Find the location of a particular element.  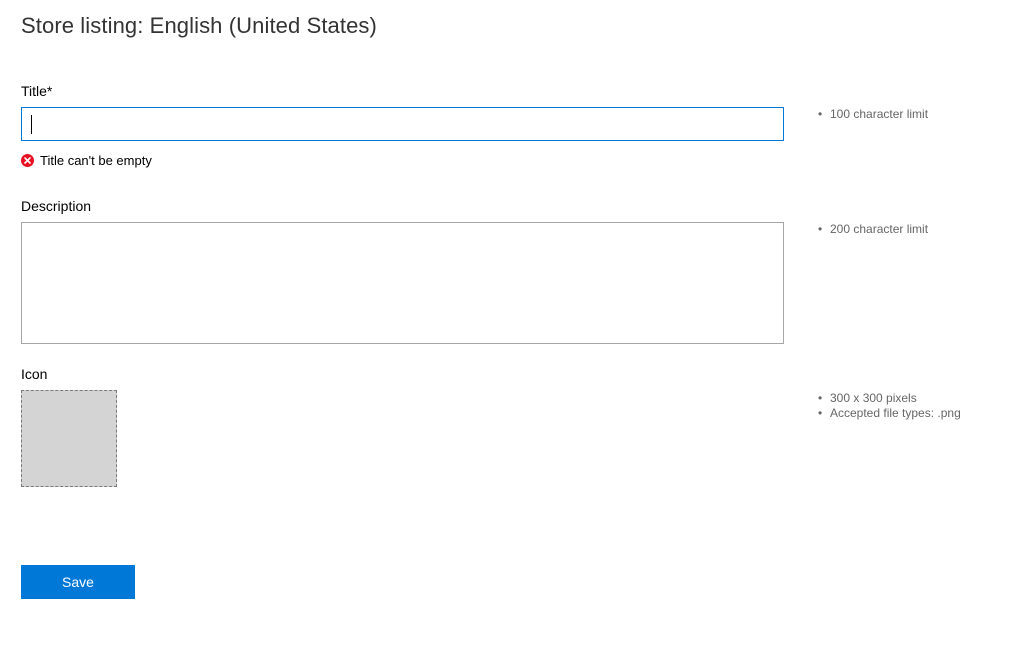

hint-item: 100 character limit is located at coordinates (873, 114).